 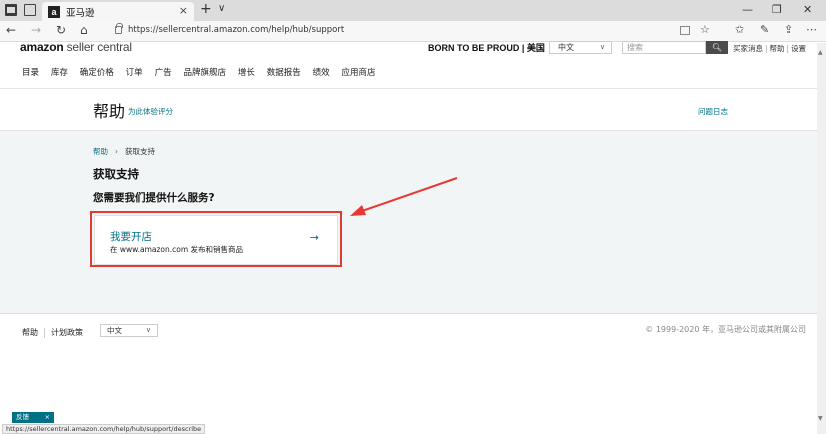 I want to click on open-store-title: 我要开店, so click(x=131, y=237).